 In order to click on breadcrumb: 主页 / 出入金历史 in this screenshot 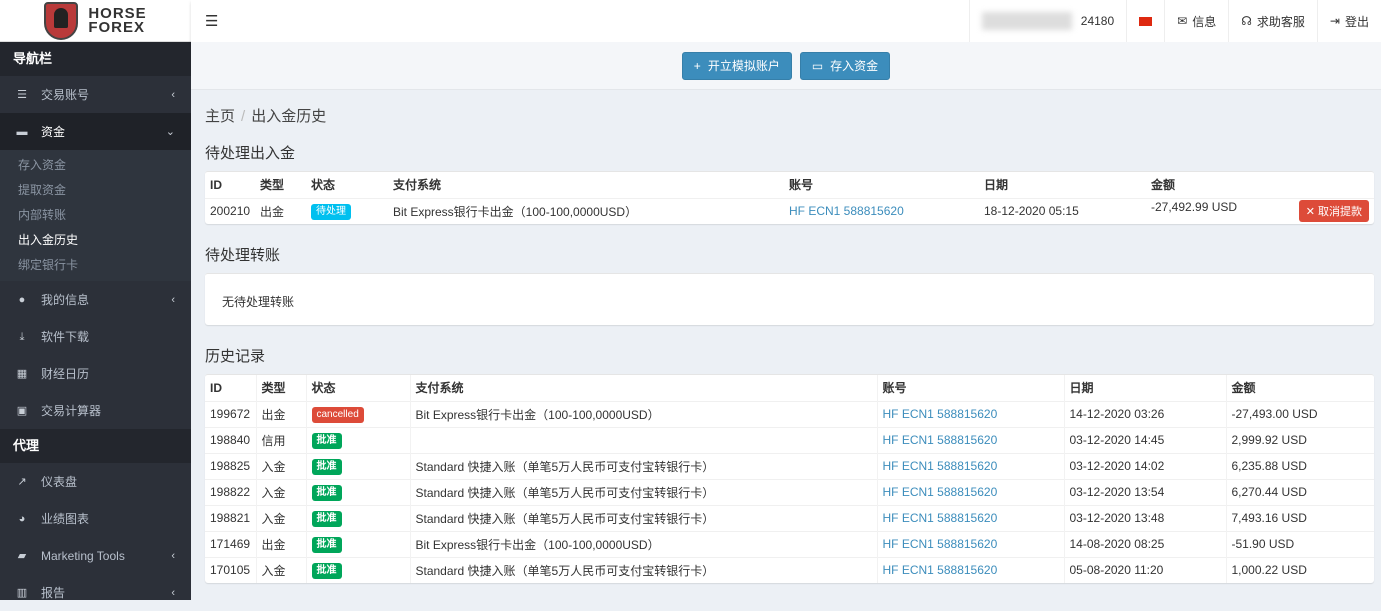, I will do `click(789, 115)`.